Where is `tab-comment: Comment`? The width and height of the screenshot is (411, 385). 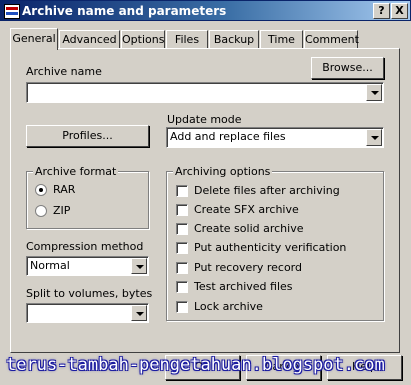
tab-comment: Comment is located at coordinates (331, 39).